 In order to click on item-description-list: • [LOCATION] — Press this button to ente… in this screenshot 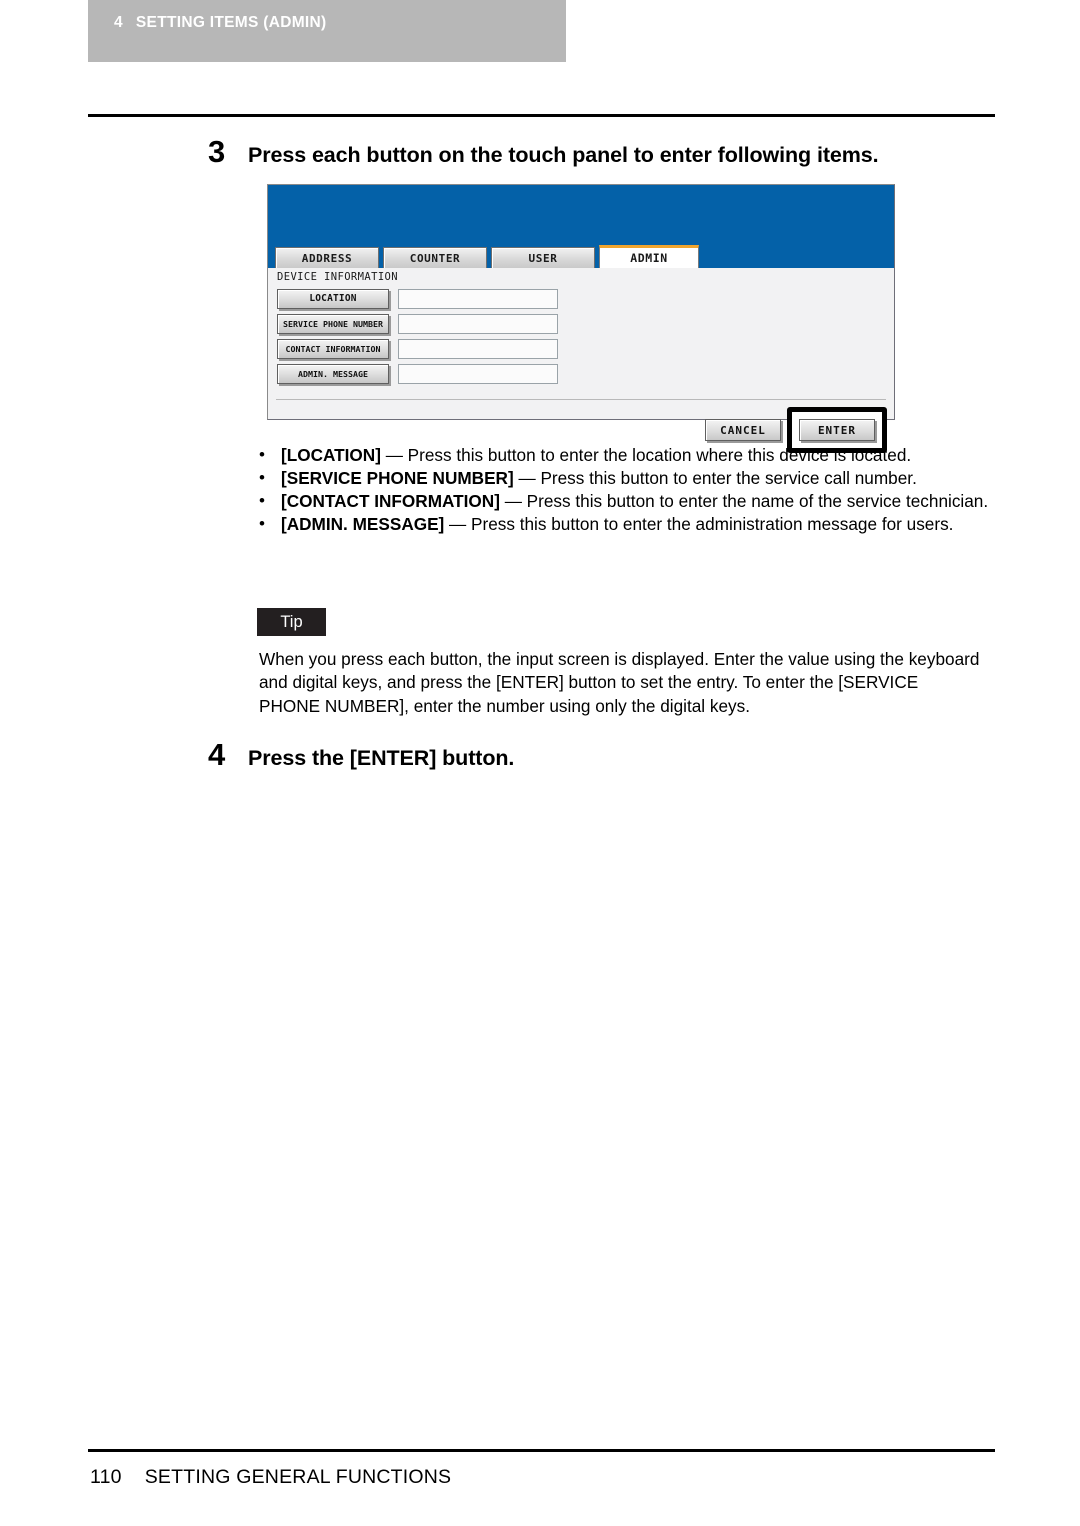, I will do `click(624, 490)`.